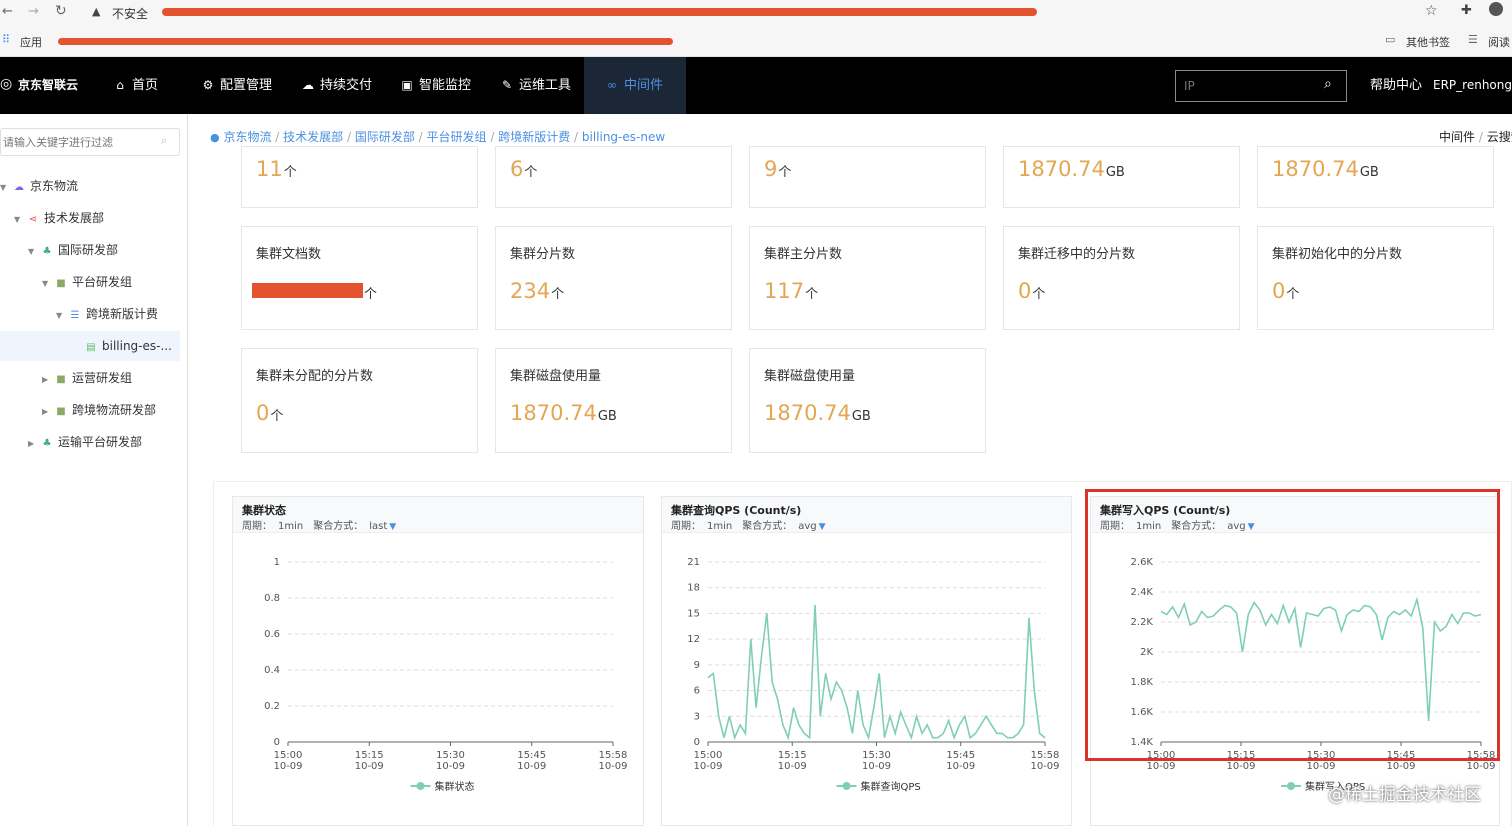 Image resolution: width=1512 pixels, height=826 pixels. What do you see at coordinates (114, 410) in the screenshot?
I see `tree-node-label: 跨境物流研发部` at bounding box center [114, 410].